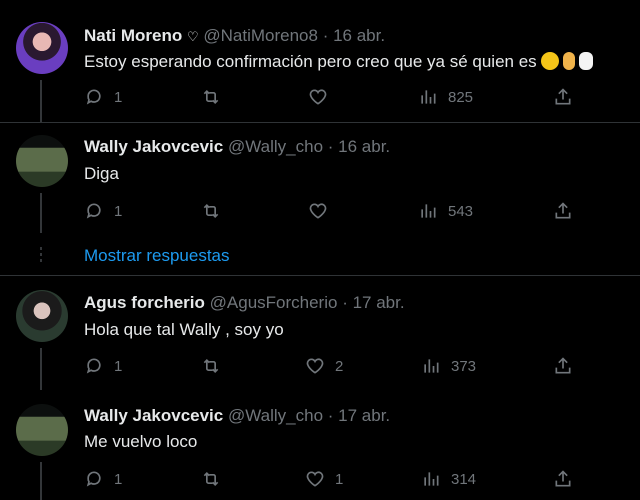  I want to click on thread-dots, so click(41, 256).